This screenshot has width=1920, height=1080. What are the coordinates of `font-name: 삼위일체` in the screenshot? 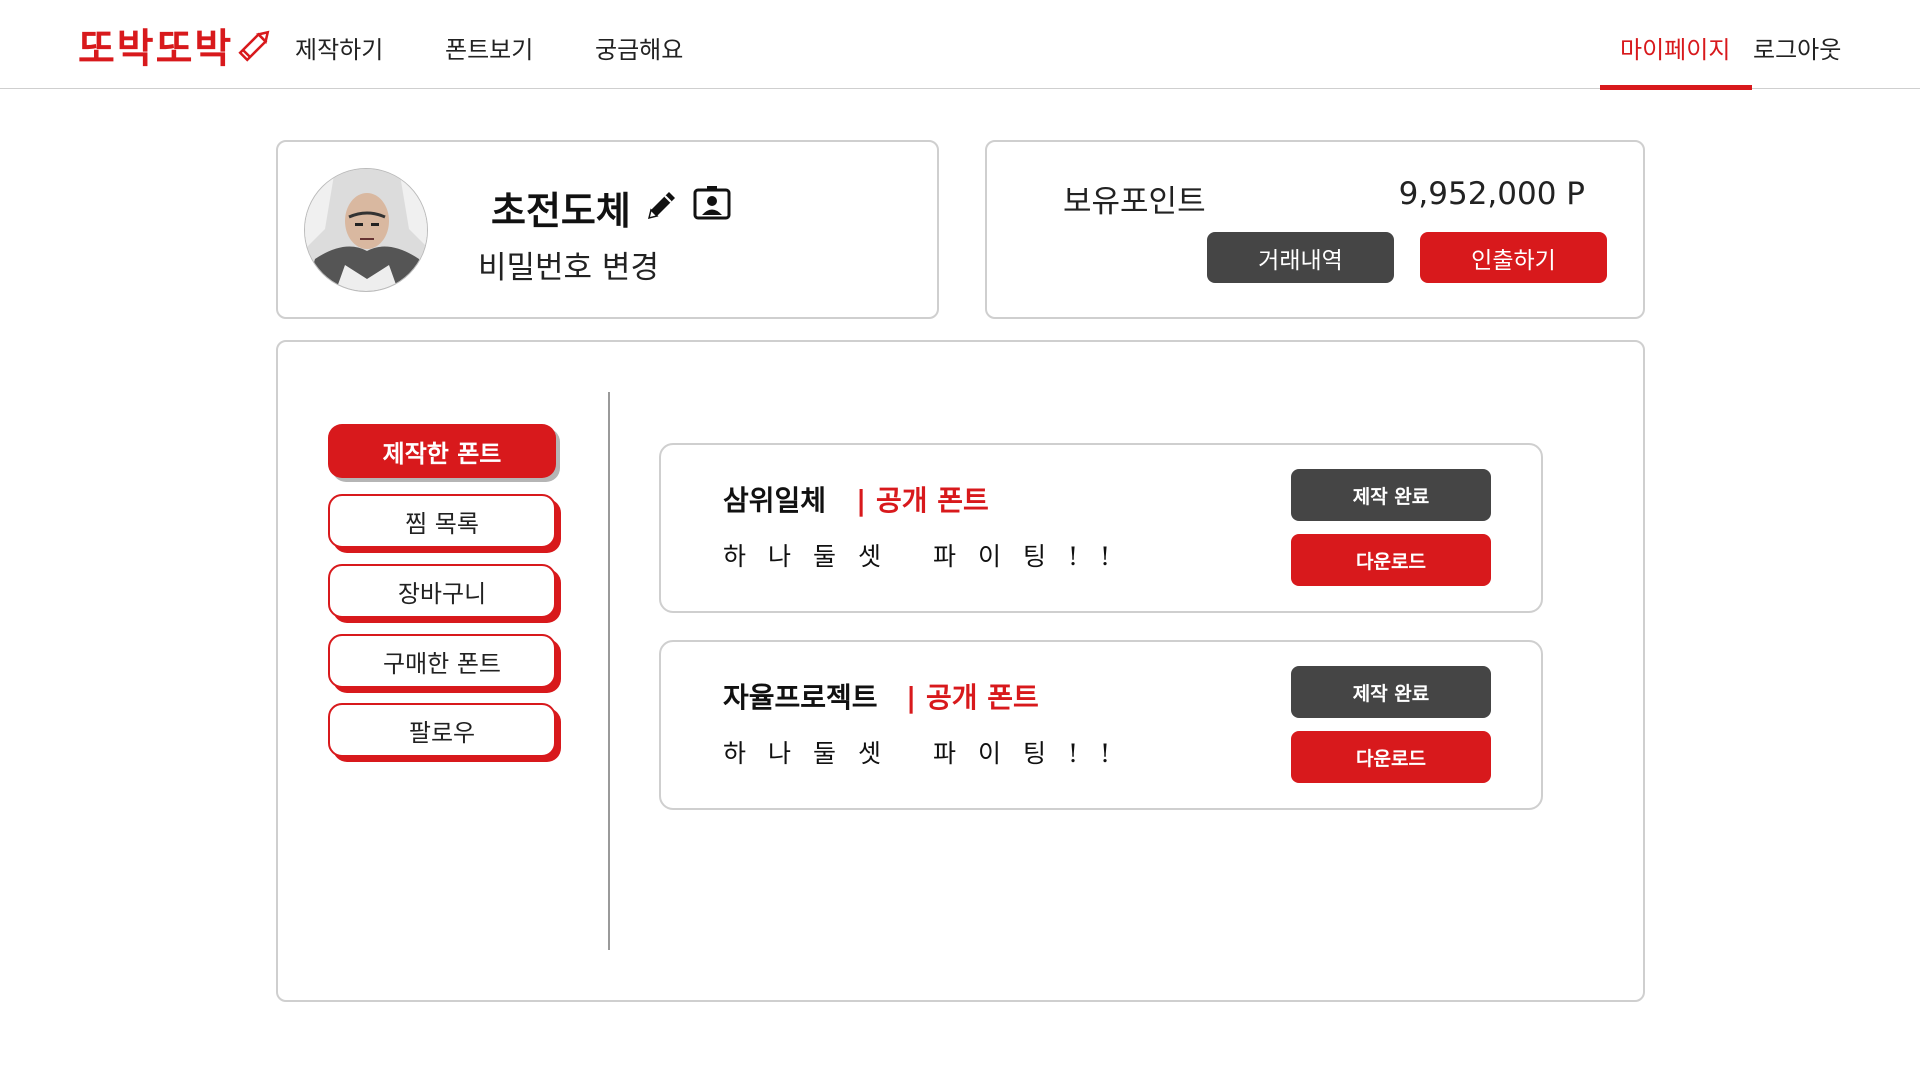 It's located at (775, 500).